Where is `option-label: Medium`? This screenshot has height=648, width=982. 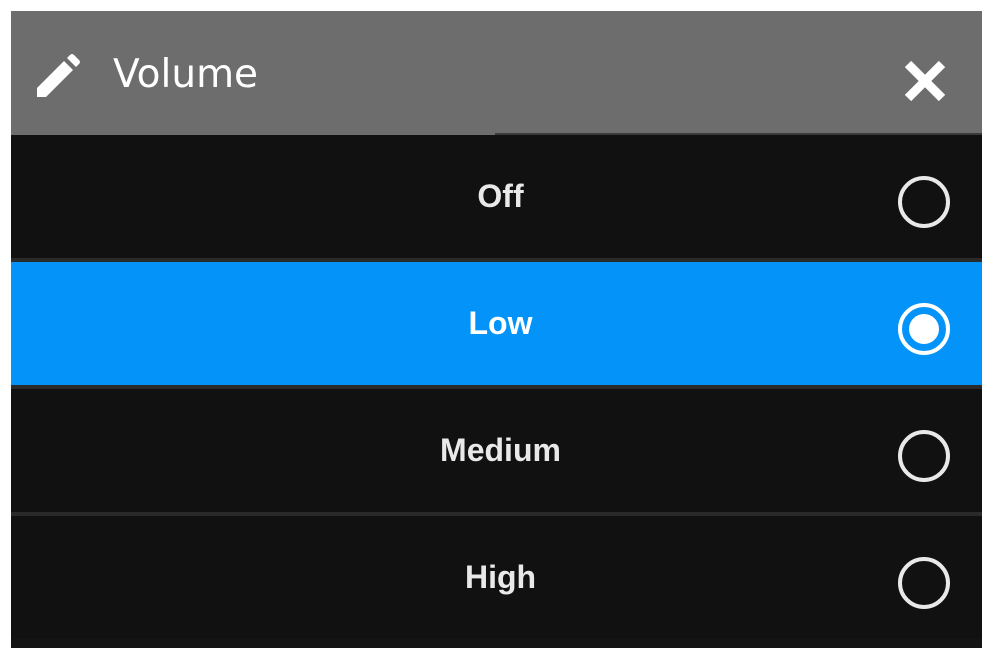
option-label: Medium is located at coordinates (500, 450).